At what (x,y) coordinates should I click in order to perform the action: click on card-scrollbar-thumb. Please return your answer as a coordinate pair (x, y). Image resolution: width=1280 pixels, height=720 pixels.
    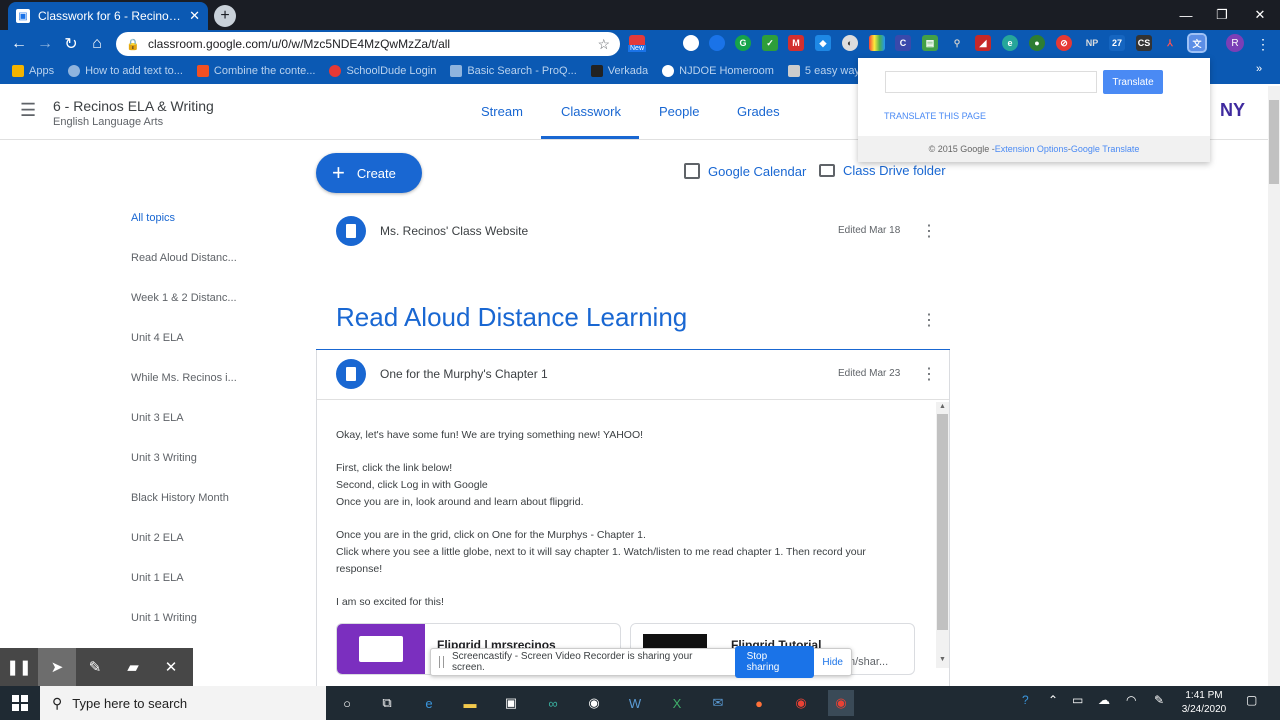
    Looking at the image, I should click on (942, 522).